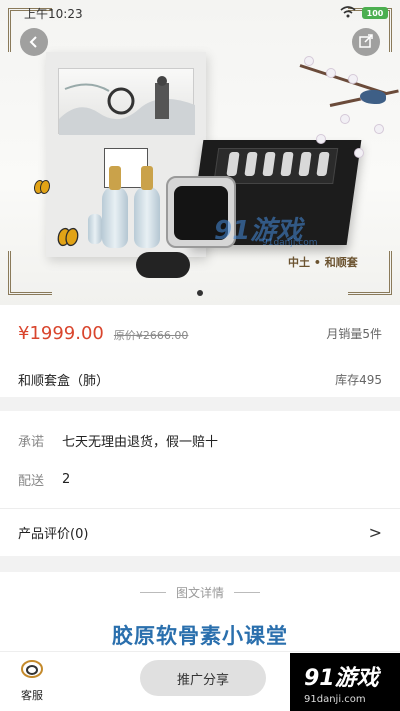  Describe the element at coordinates (348, 13) in the screenshot. I see `wifi-icon` at that location.